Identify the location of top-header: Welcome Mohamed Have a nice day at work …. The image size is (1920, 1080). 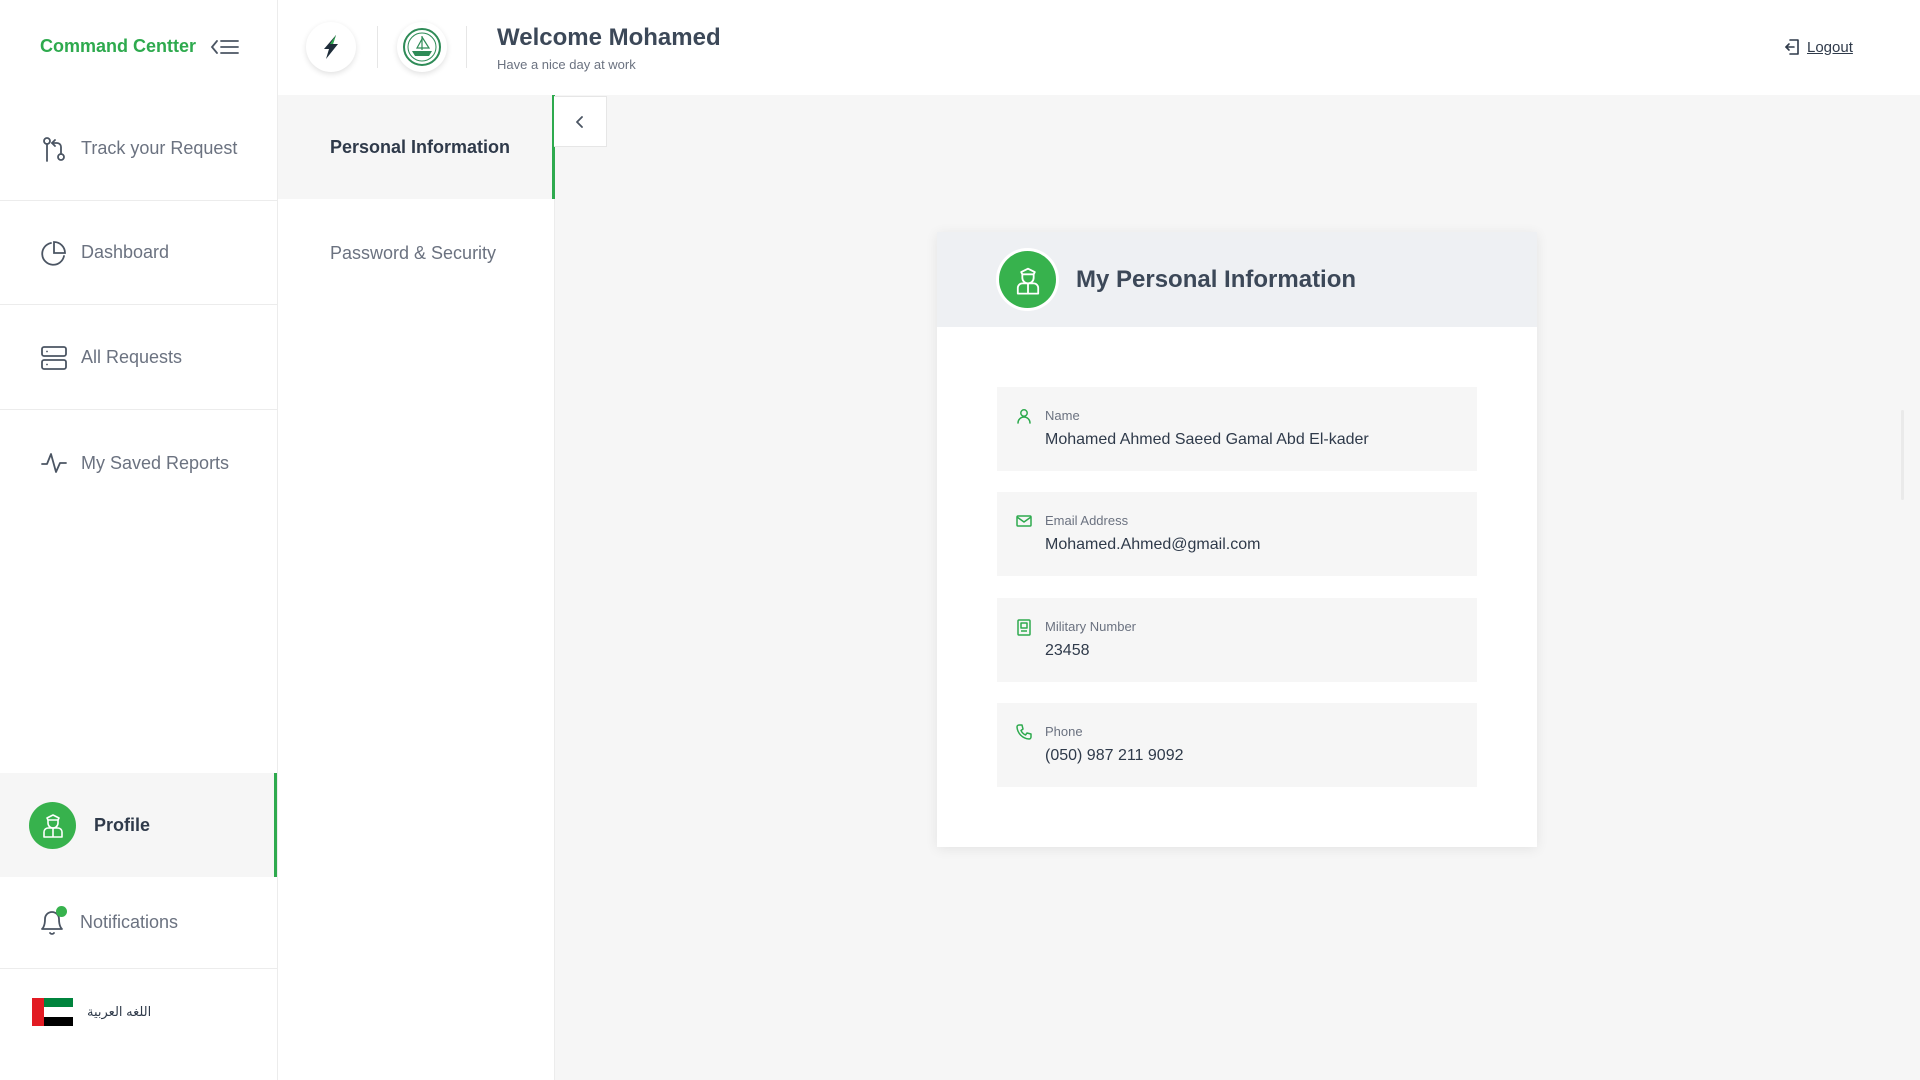
(1099, 47).